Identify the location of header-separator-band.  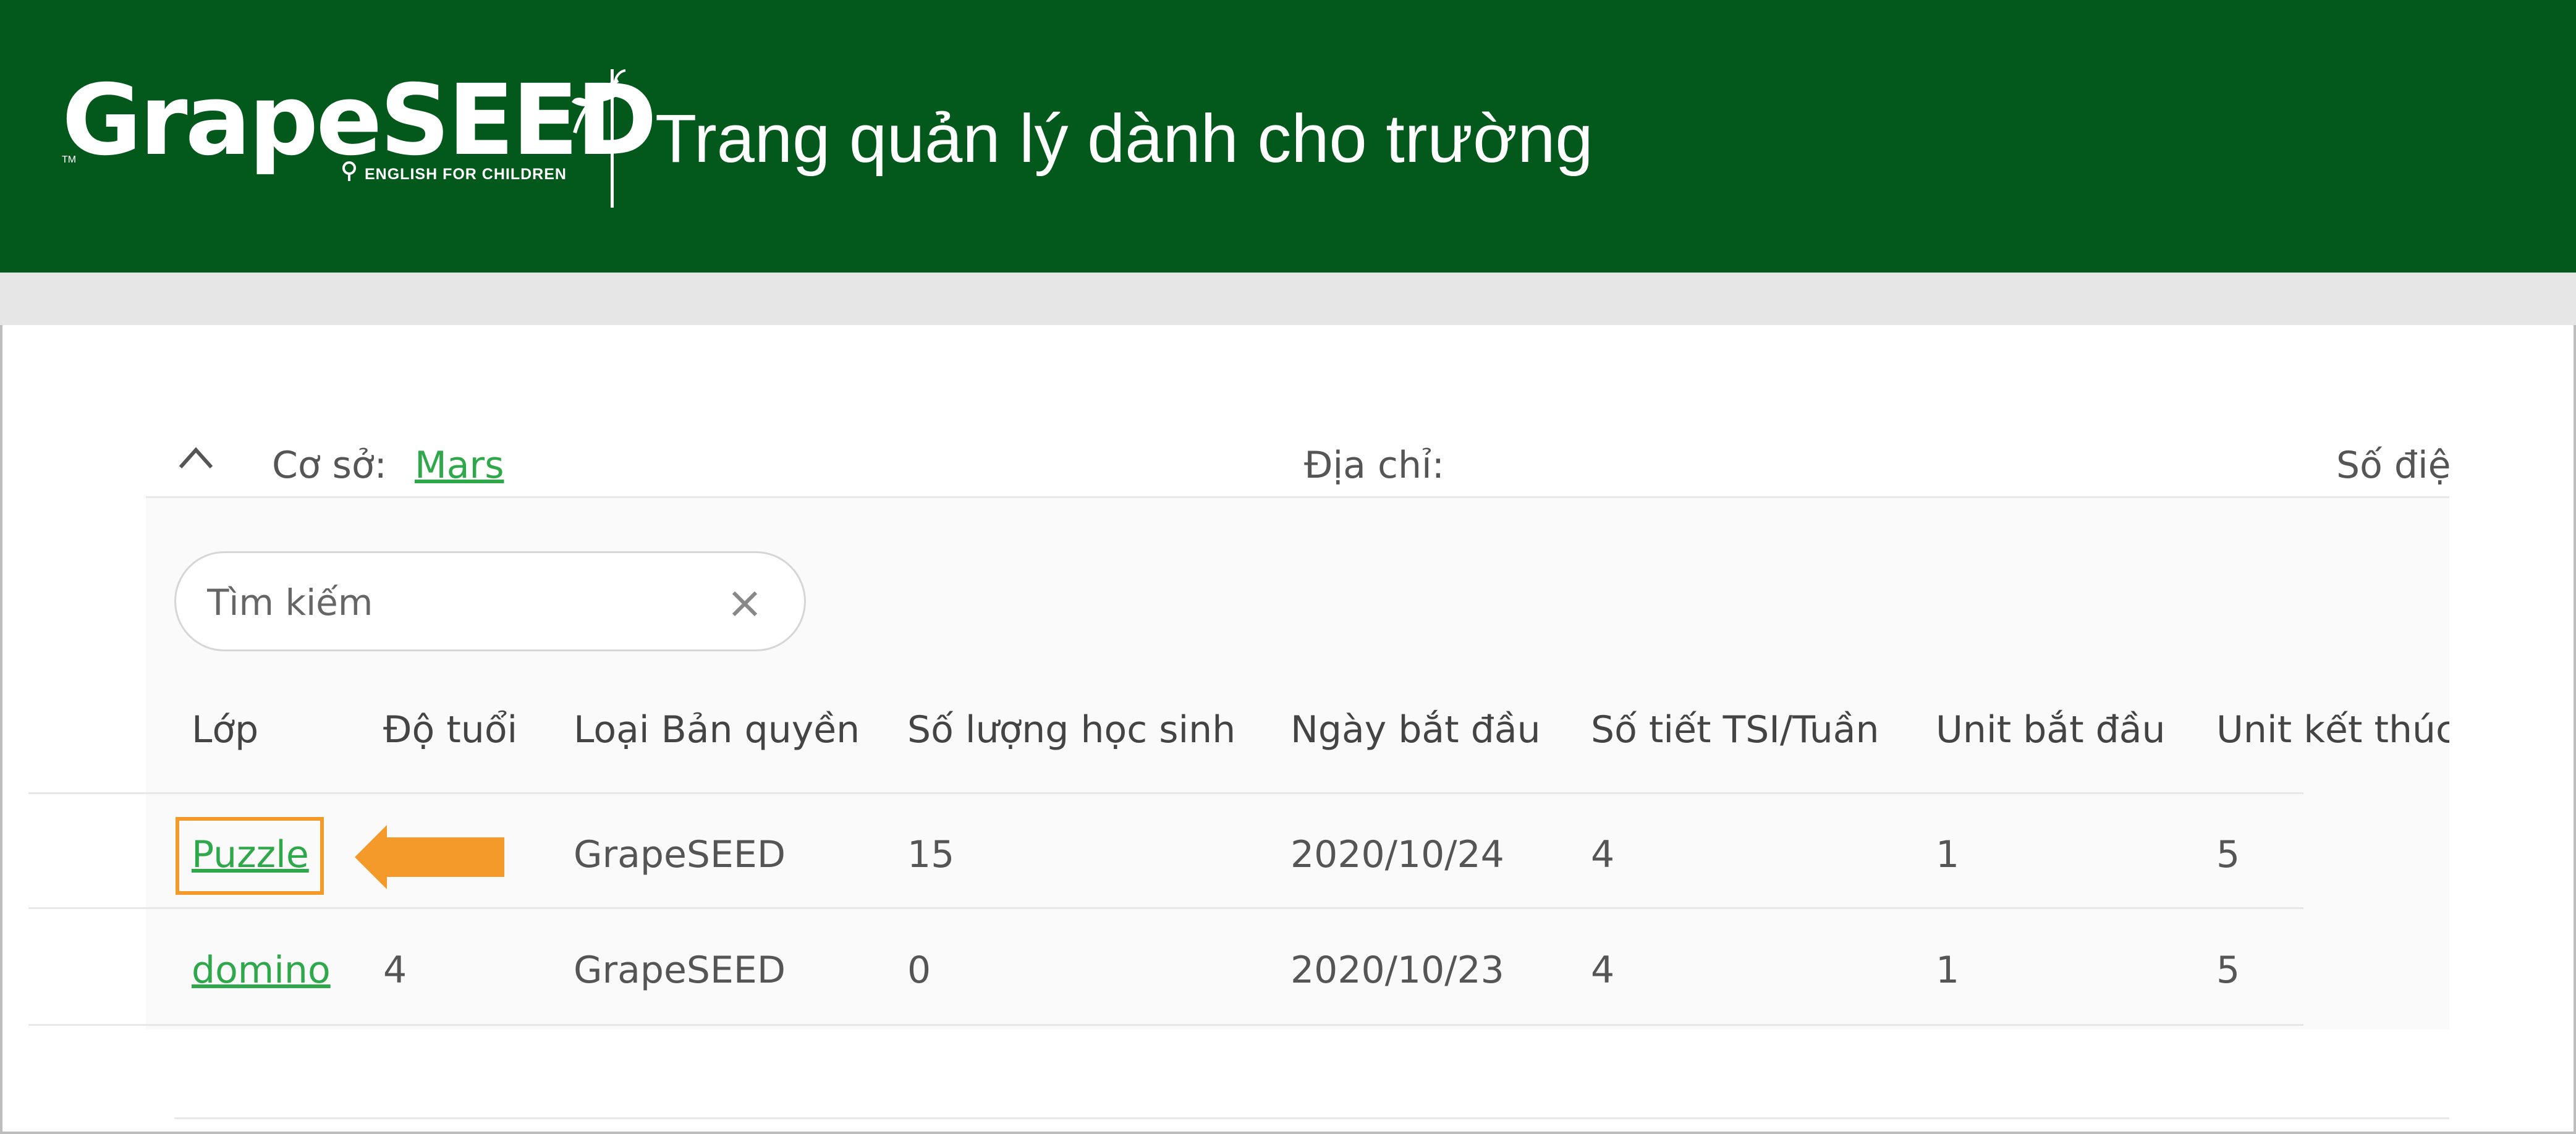
(1288, 299).